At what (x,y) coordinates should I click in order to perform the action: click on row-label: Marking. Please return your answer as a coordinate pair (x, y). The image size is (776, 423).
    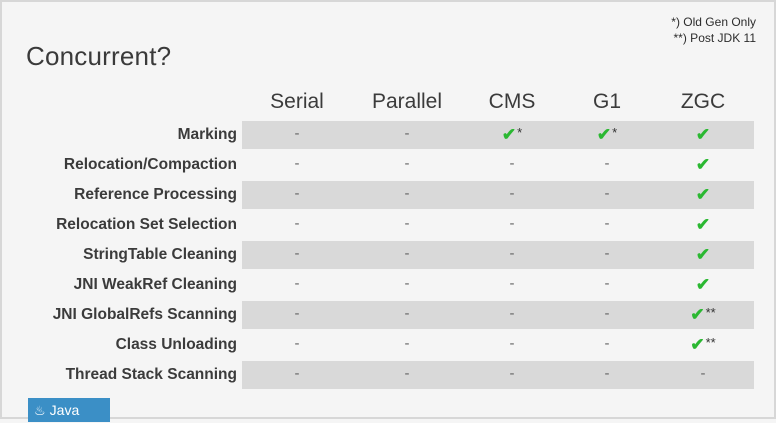
    Looking at the image, I should click on (207, 134).